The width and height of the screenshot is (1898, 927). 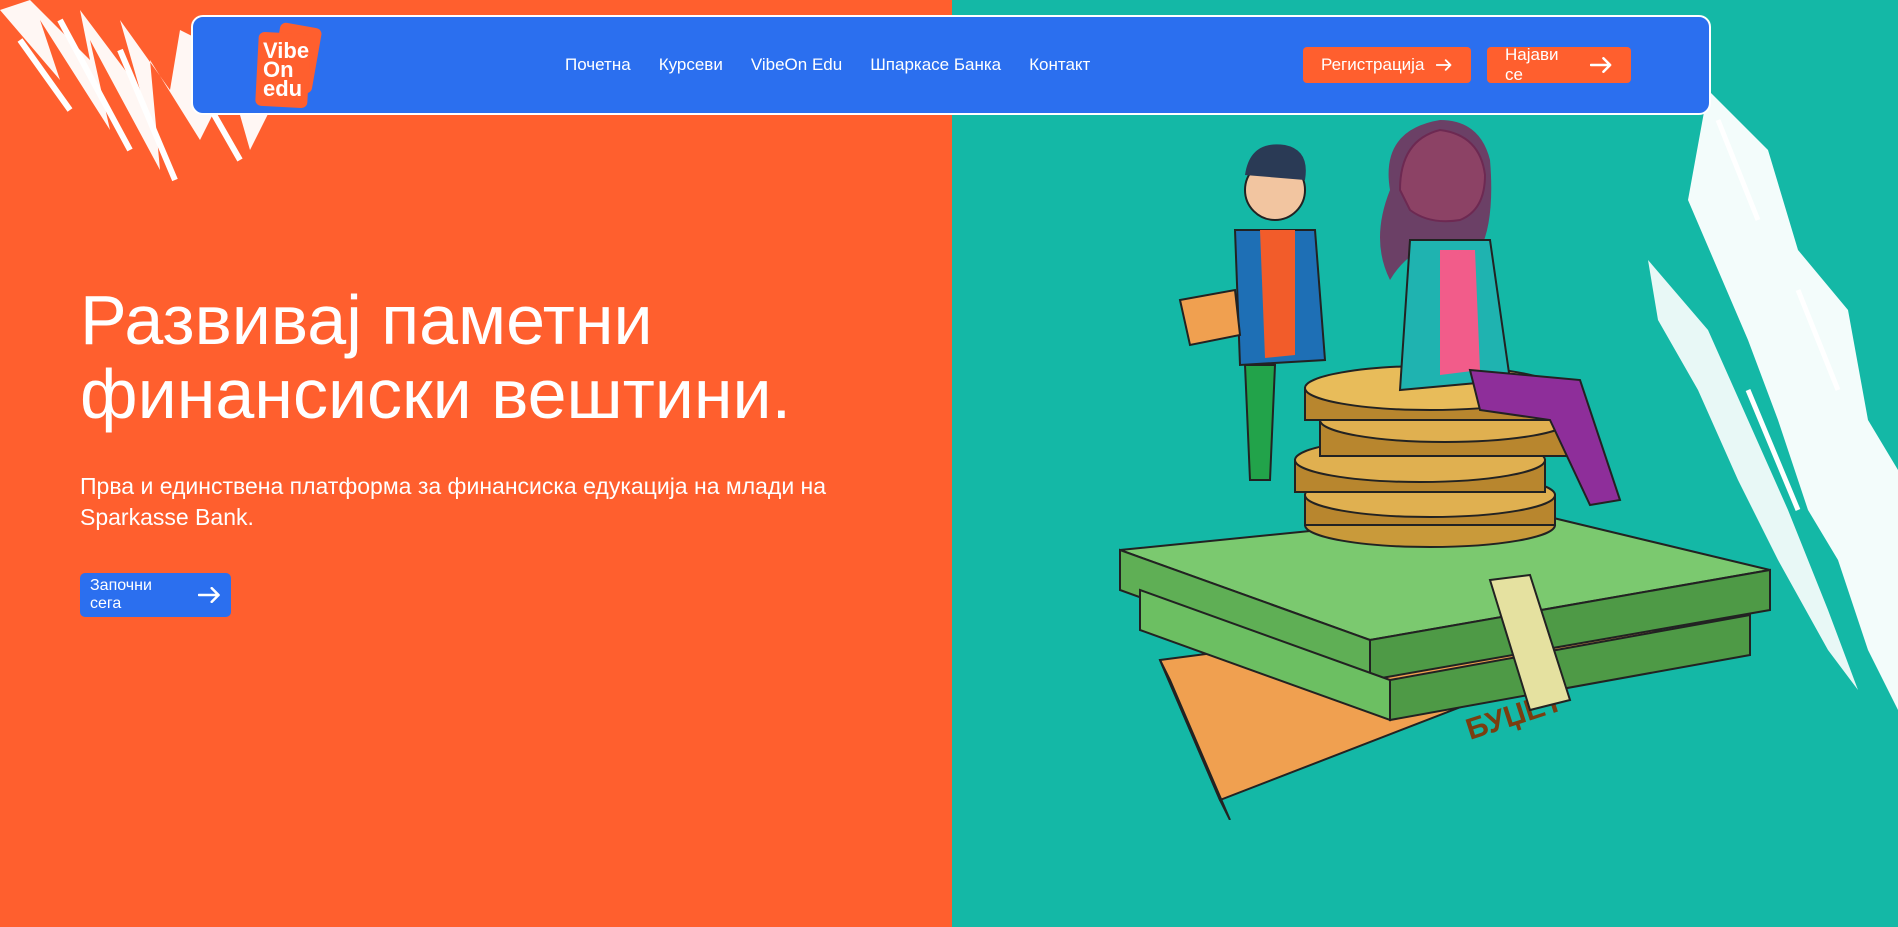 I want to click on nav-link-courses: Курсеви, so click(x=691, y=65).